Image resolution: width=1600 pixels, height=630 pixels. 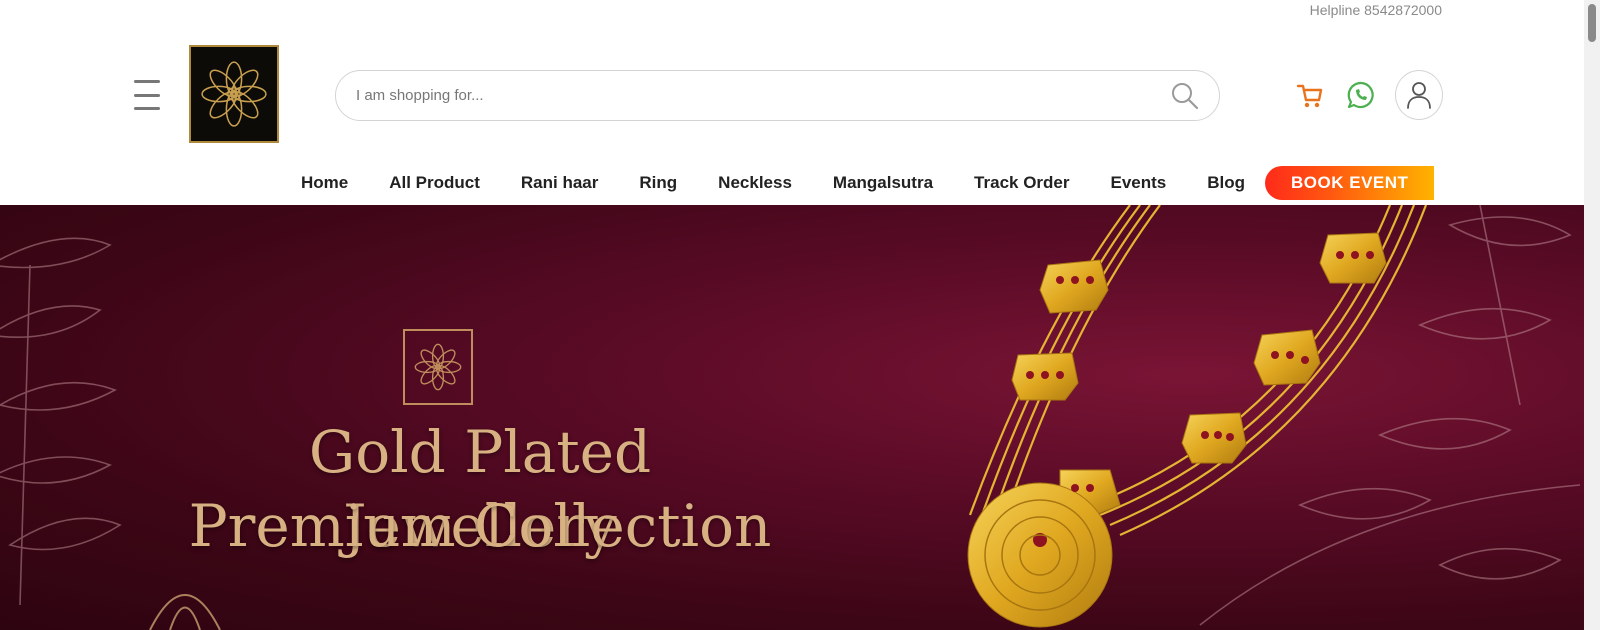 I want to click on hamburger-icon, so click(x=147, y=95).